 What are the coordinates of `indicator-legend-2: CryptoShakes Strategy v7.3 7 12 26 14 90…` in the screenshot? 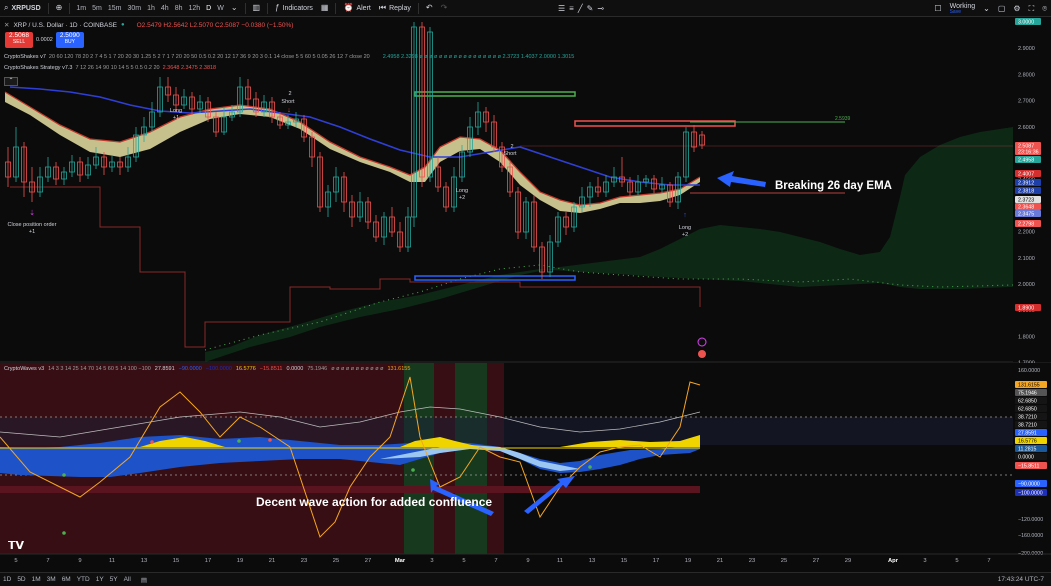 It's located at (110, 68).